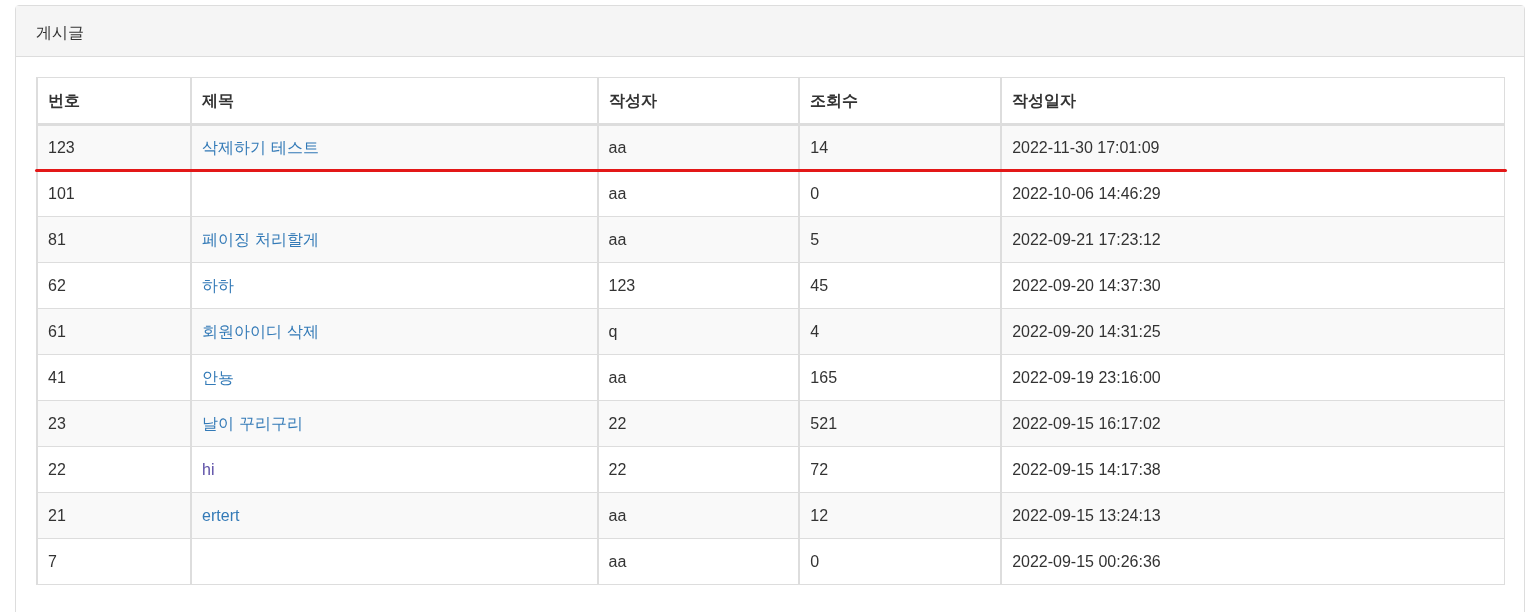 The image size is (1527, 612). Describe the element at coordinates (260, 239) in the screenshot. I see `post-title-link: 페이징 처리할게` at that location.